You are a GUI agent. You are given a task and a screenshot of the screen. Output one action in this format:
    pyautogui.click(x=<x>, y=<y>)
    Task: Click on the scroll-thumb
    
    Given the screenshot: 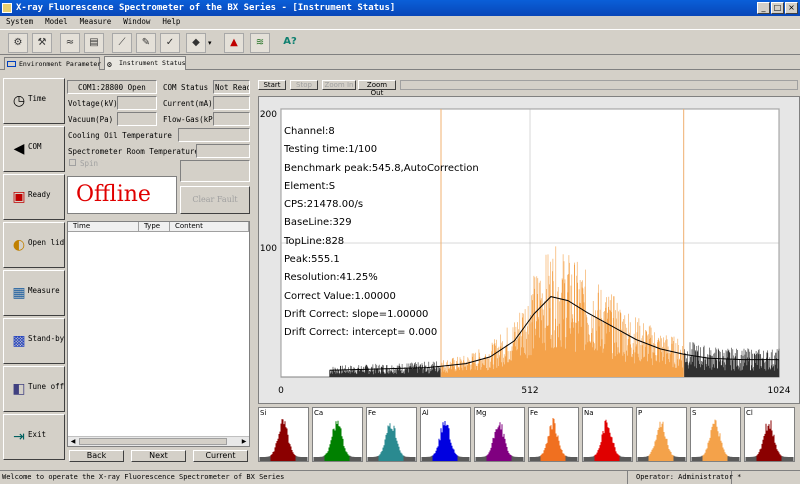 What is the action you would take?
    pyautogui.click(x=153, y=441)
    